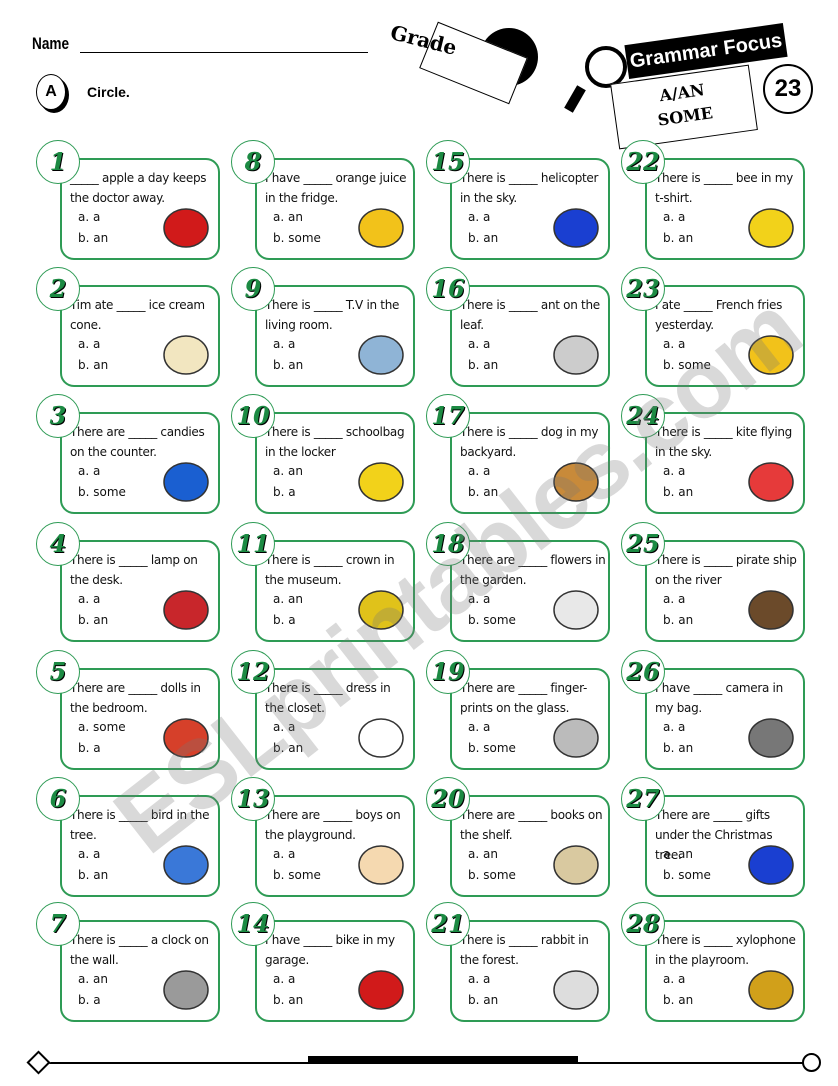 The image size is (838, 1086). What do you see at coordinates (381, 865) in the screenshot?
I see `boy-icon` at bounding box center [381, 865].